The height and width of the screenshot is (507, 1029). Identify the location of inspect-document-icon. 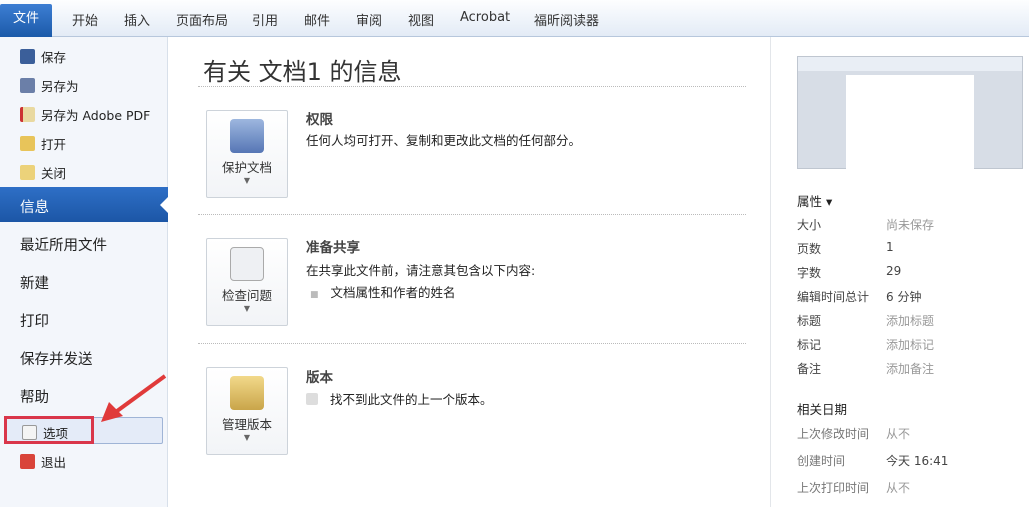
(247, 264).